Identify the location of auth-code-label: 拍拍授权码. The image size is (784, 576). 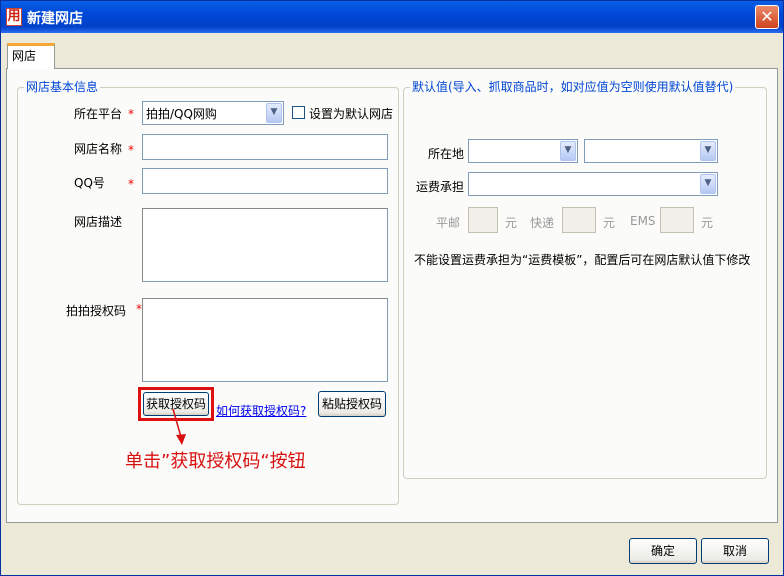
(96, 311).